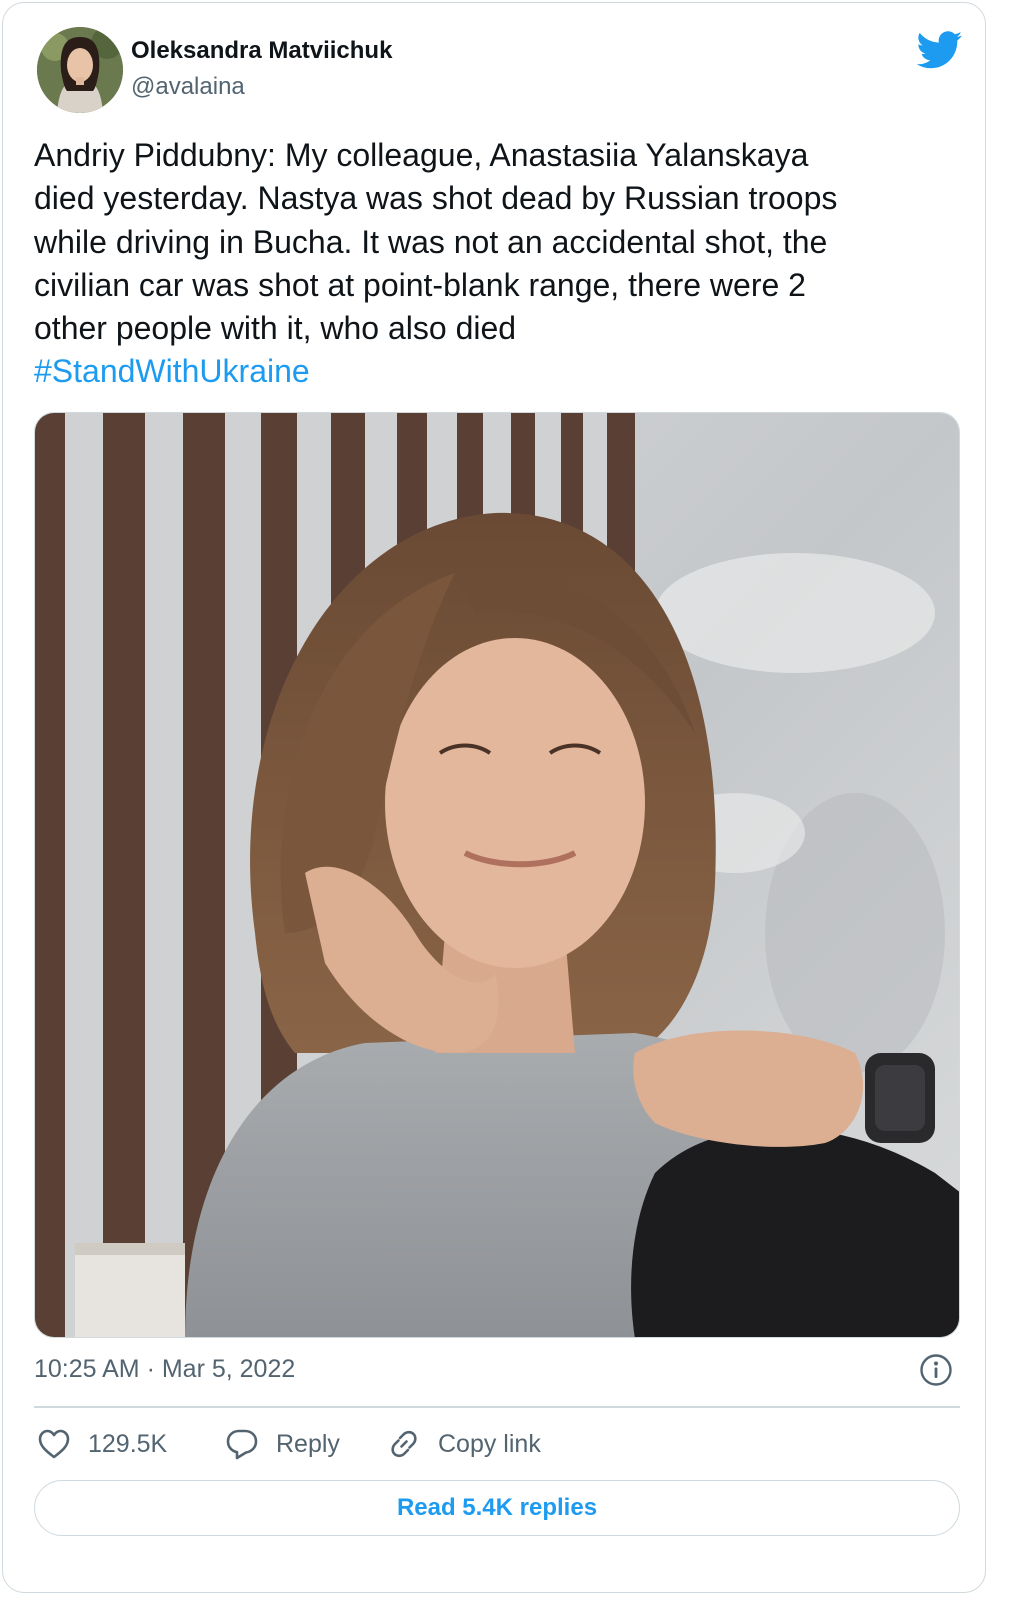 This screenshot has width=1012, height=1600. What do you see at coordinates (128, 1443) in the screenshot?
I see `like-count: 129.5K` at bounding box center [128, 1443].